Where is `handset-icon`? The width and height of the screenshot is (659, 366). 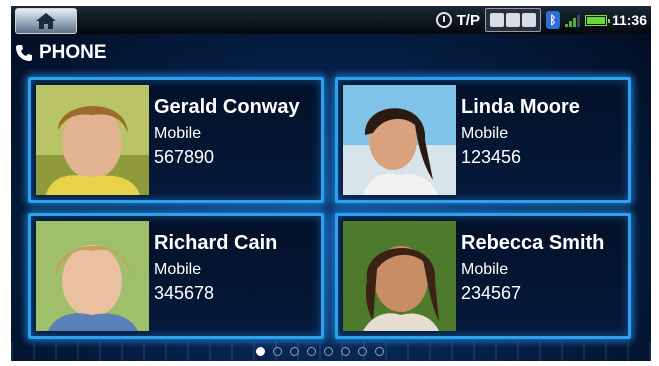 handset-icon is located at coordinates (528, 20).